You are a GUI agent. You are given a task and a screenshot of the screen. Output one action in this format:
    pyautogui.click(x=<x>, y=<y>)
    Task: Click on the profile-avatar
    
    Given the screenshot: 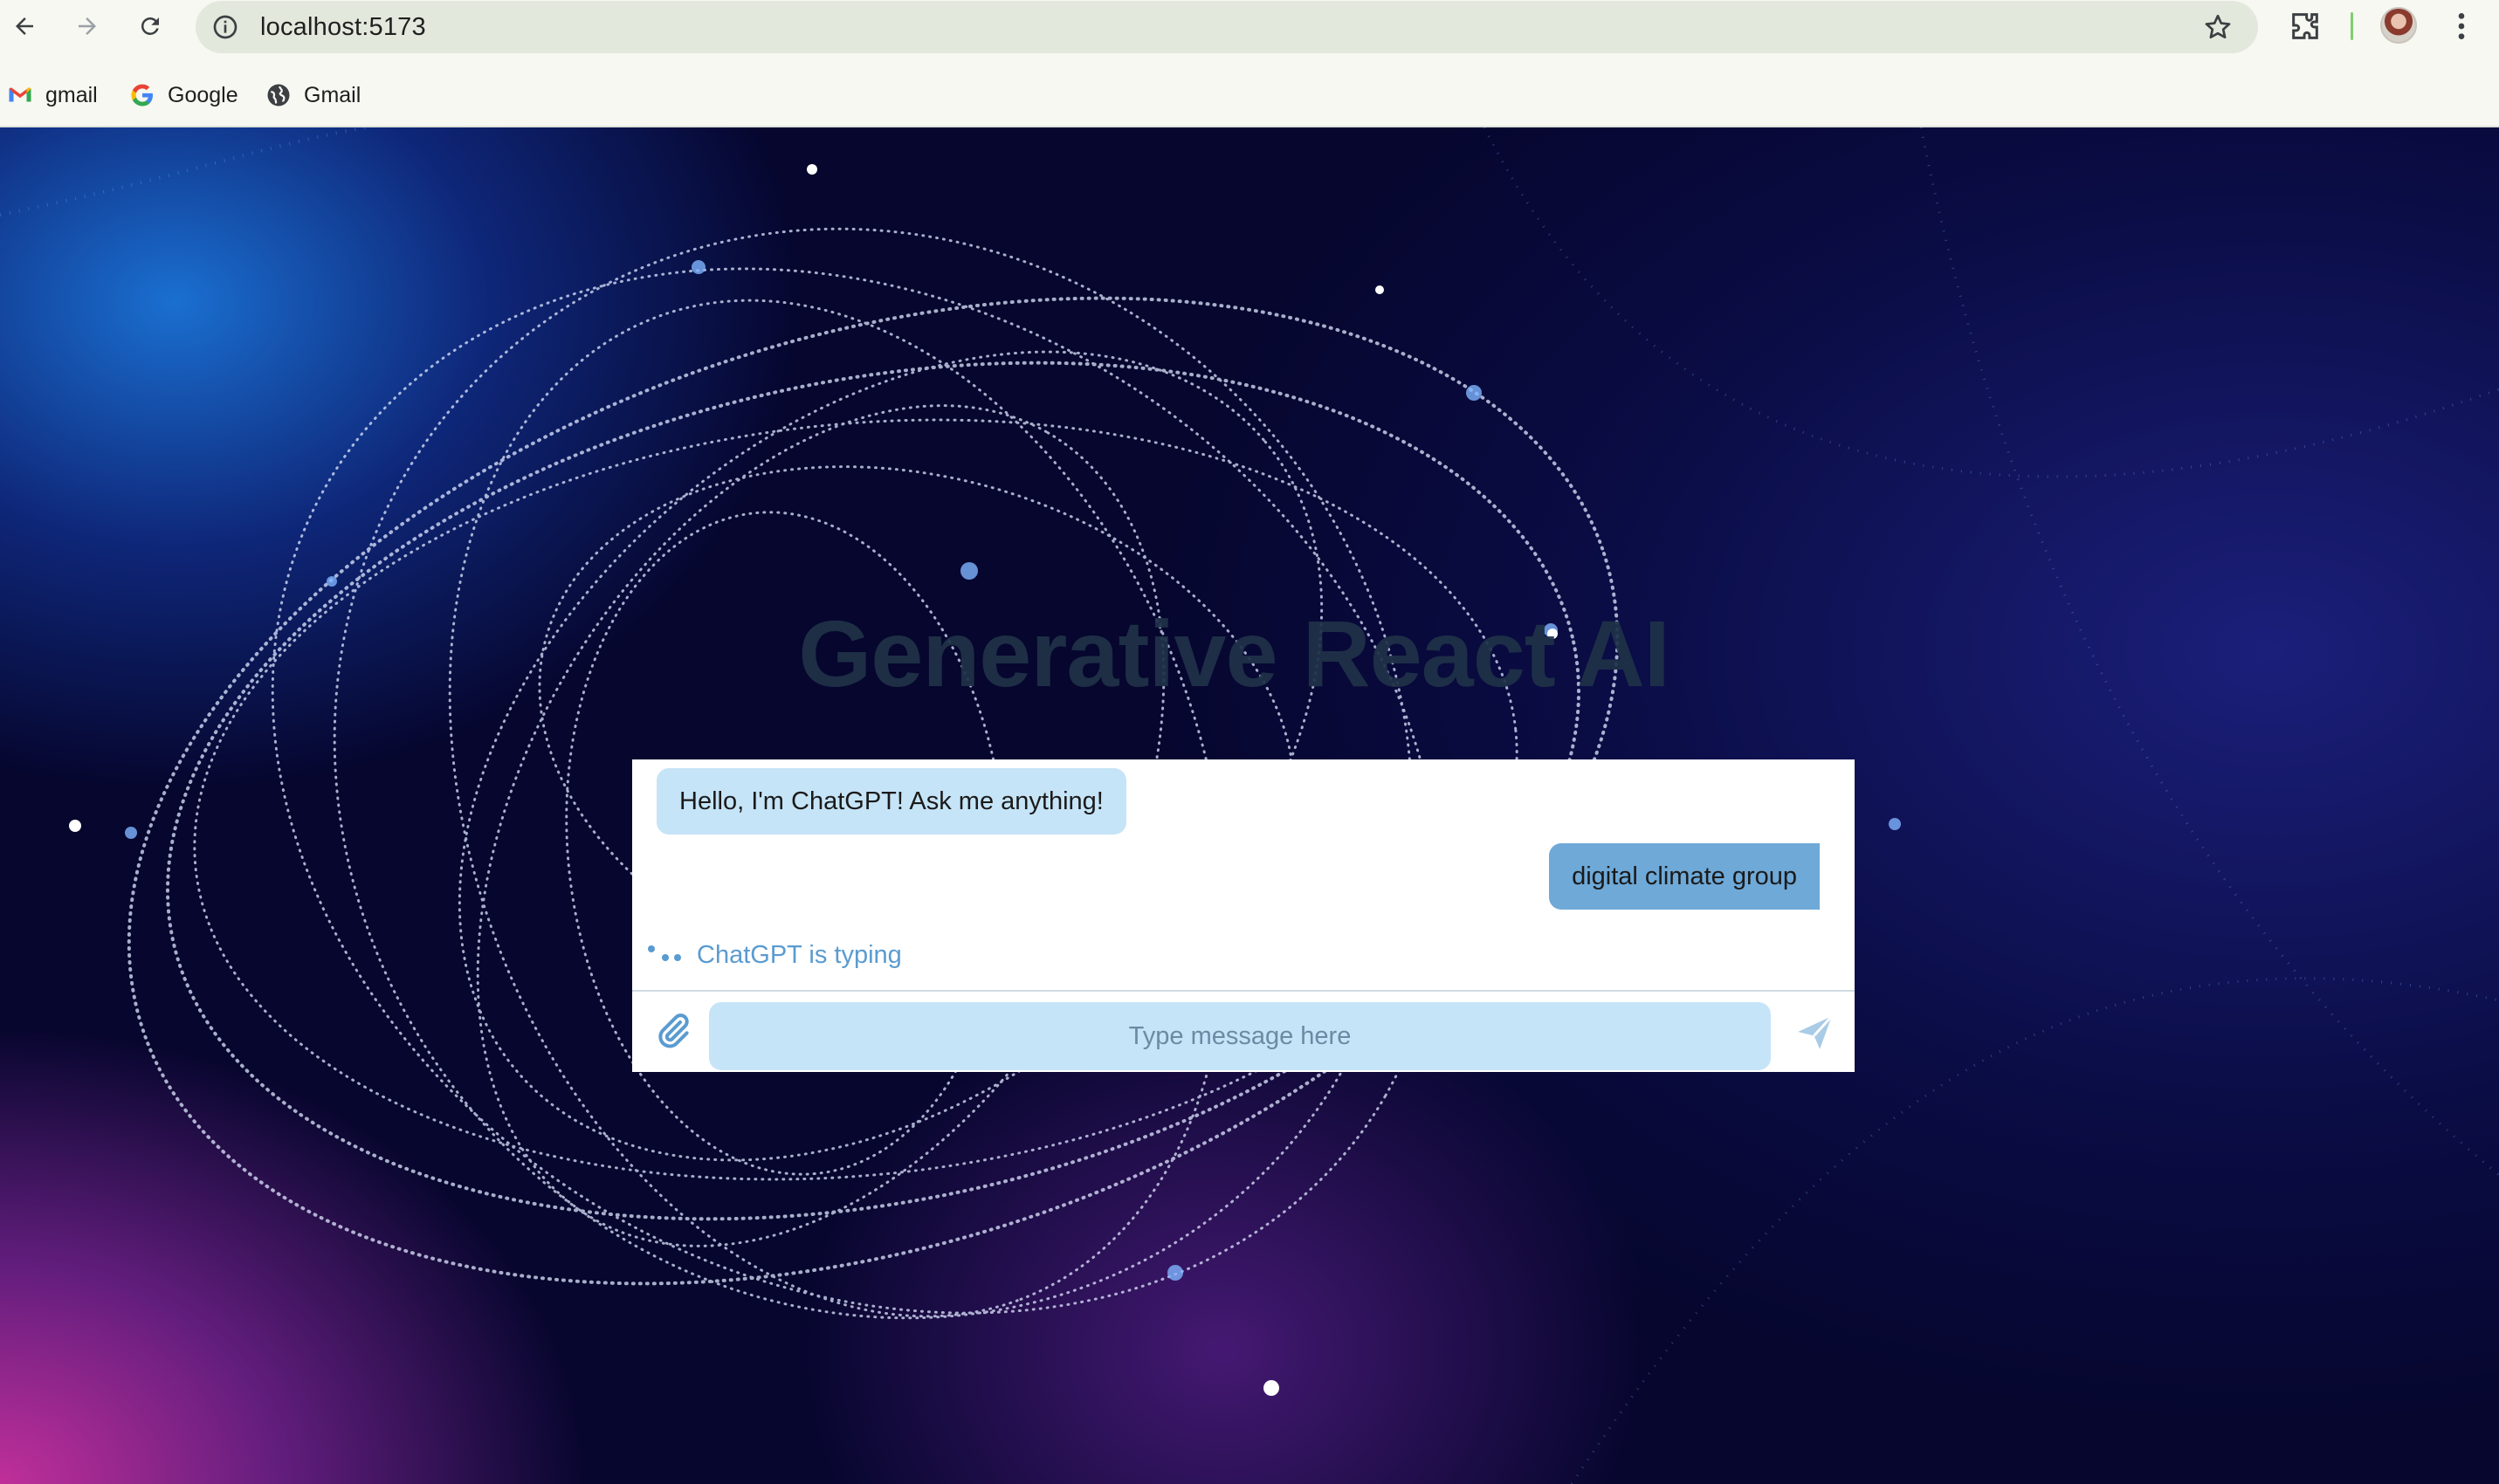 What is the action you would take?
    pyautogui.click(x=2398, y=26)
    